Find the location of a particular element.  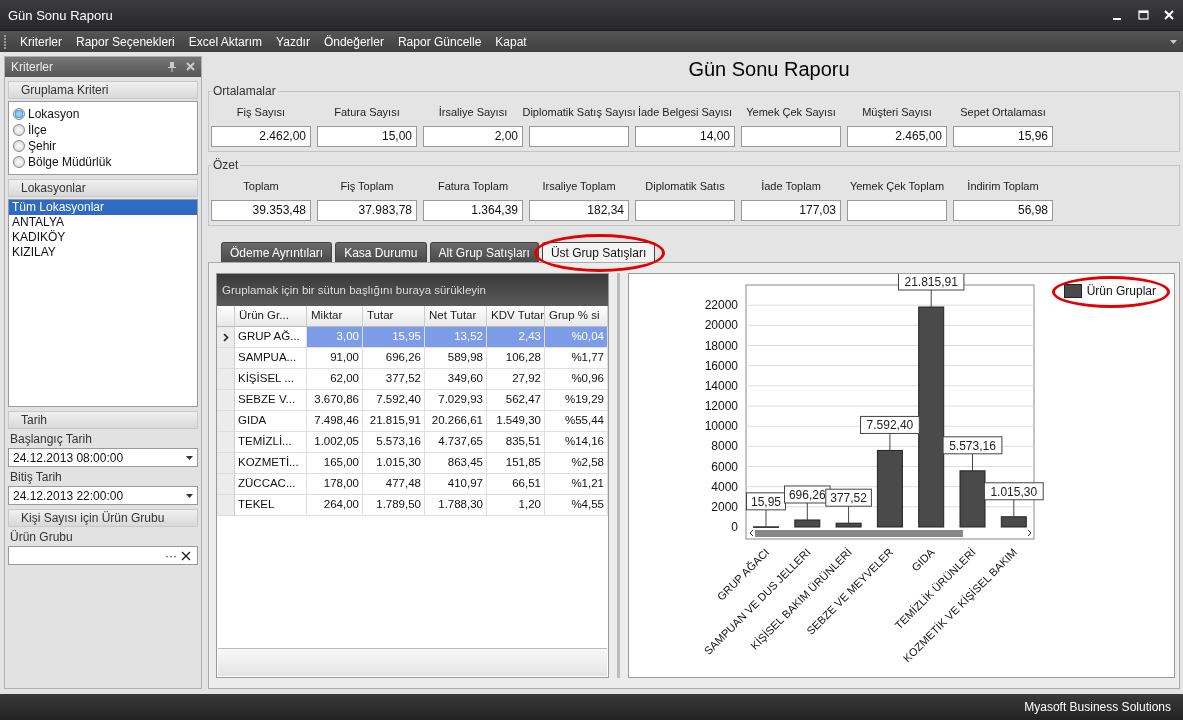

field-label: Ürün Grubu is located at coordinates (41, 537).